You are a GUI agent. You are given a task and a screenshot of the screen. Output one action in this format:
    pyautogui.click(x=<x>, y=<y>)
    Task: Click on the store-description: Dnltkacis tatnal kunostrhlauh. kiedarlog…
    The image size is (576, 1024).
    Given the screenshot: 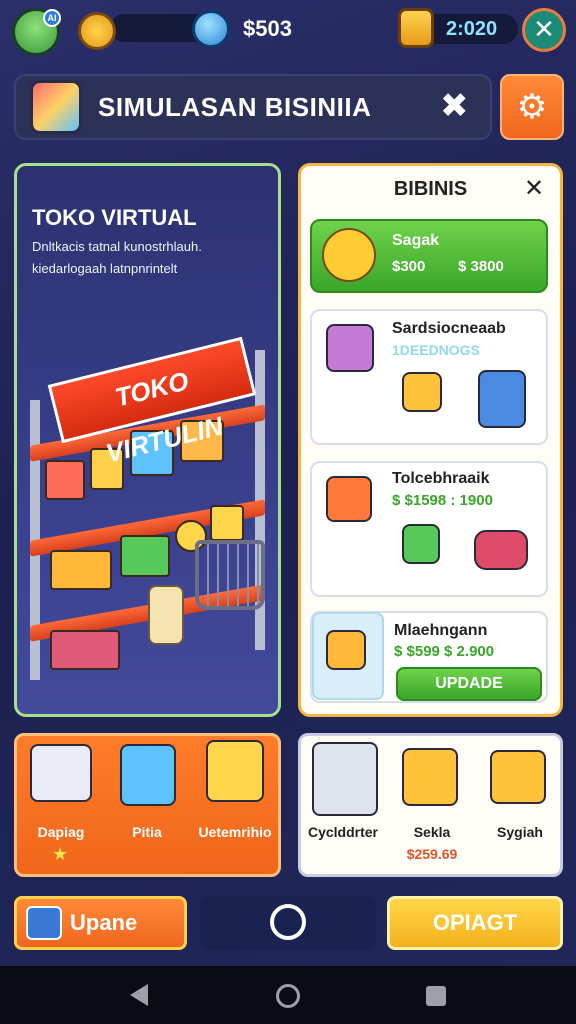 What is the action you would take?
    pyautogui.click(x=117, y=257)
    